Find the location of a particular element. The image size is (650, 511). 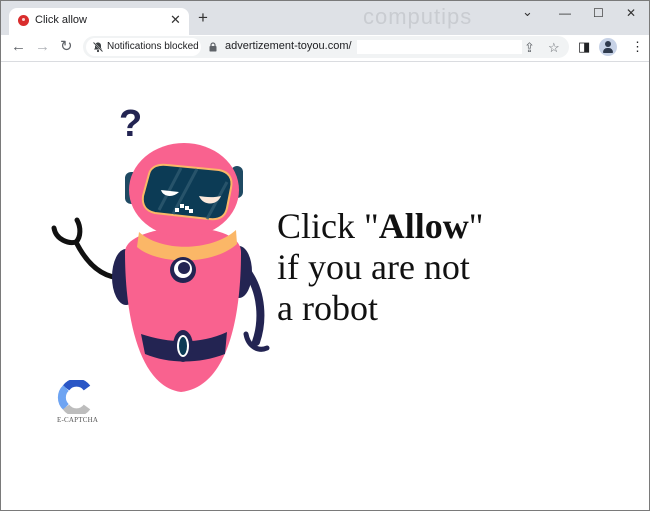

robot-mouth is located at coordinates (177, 210).